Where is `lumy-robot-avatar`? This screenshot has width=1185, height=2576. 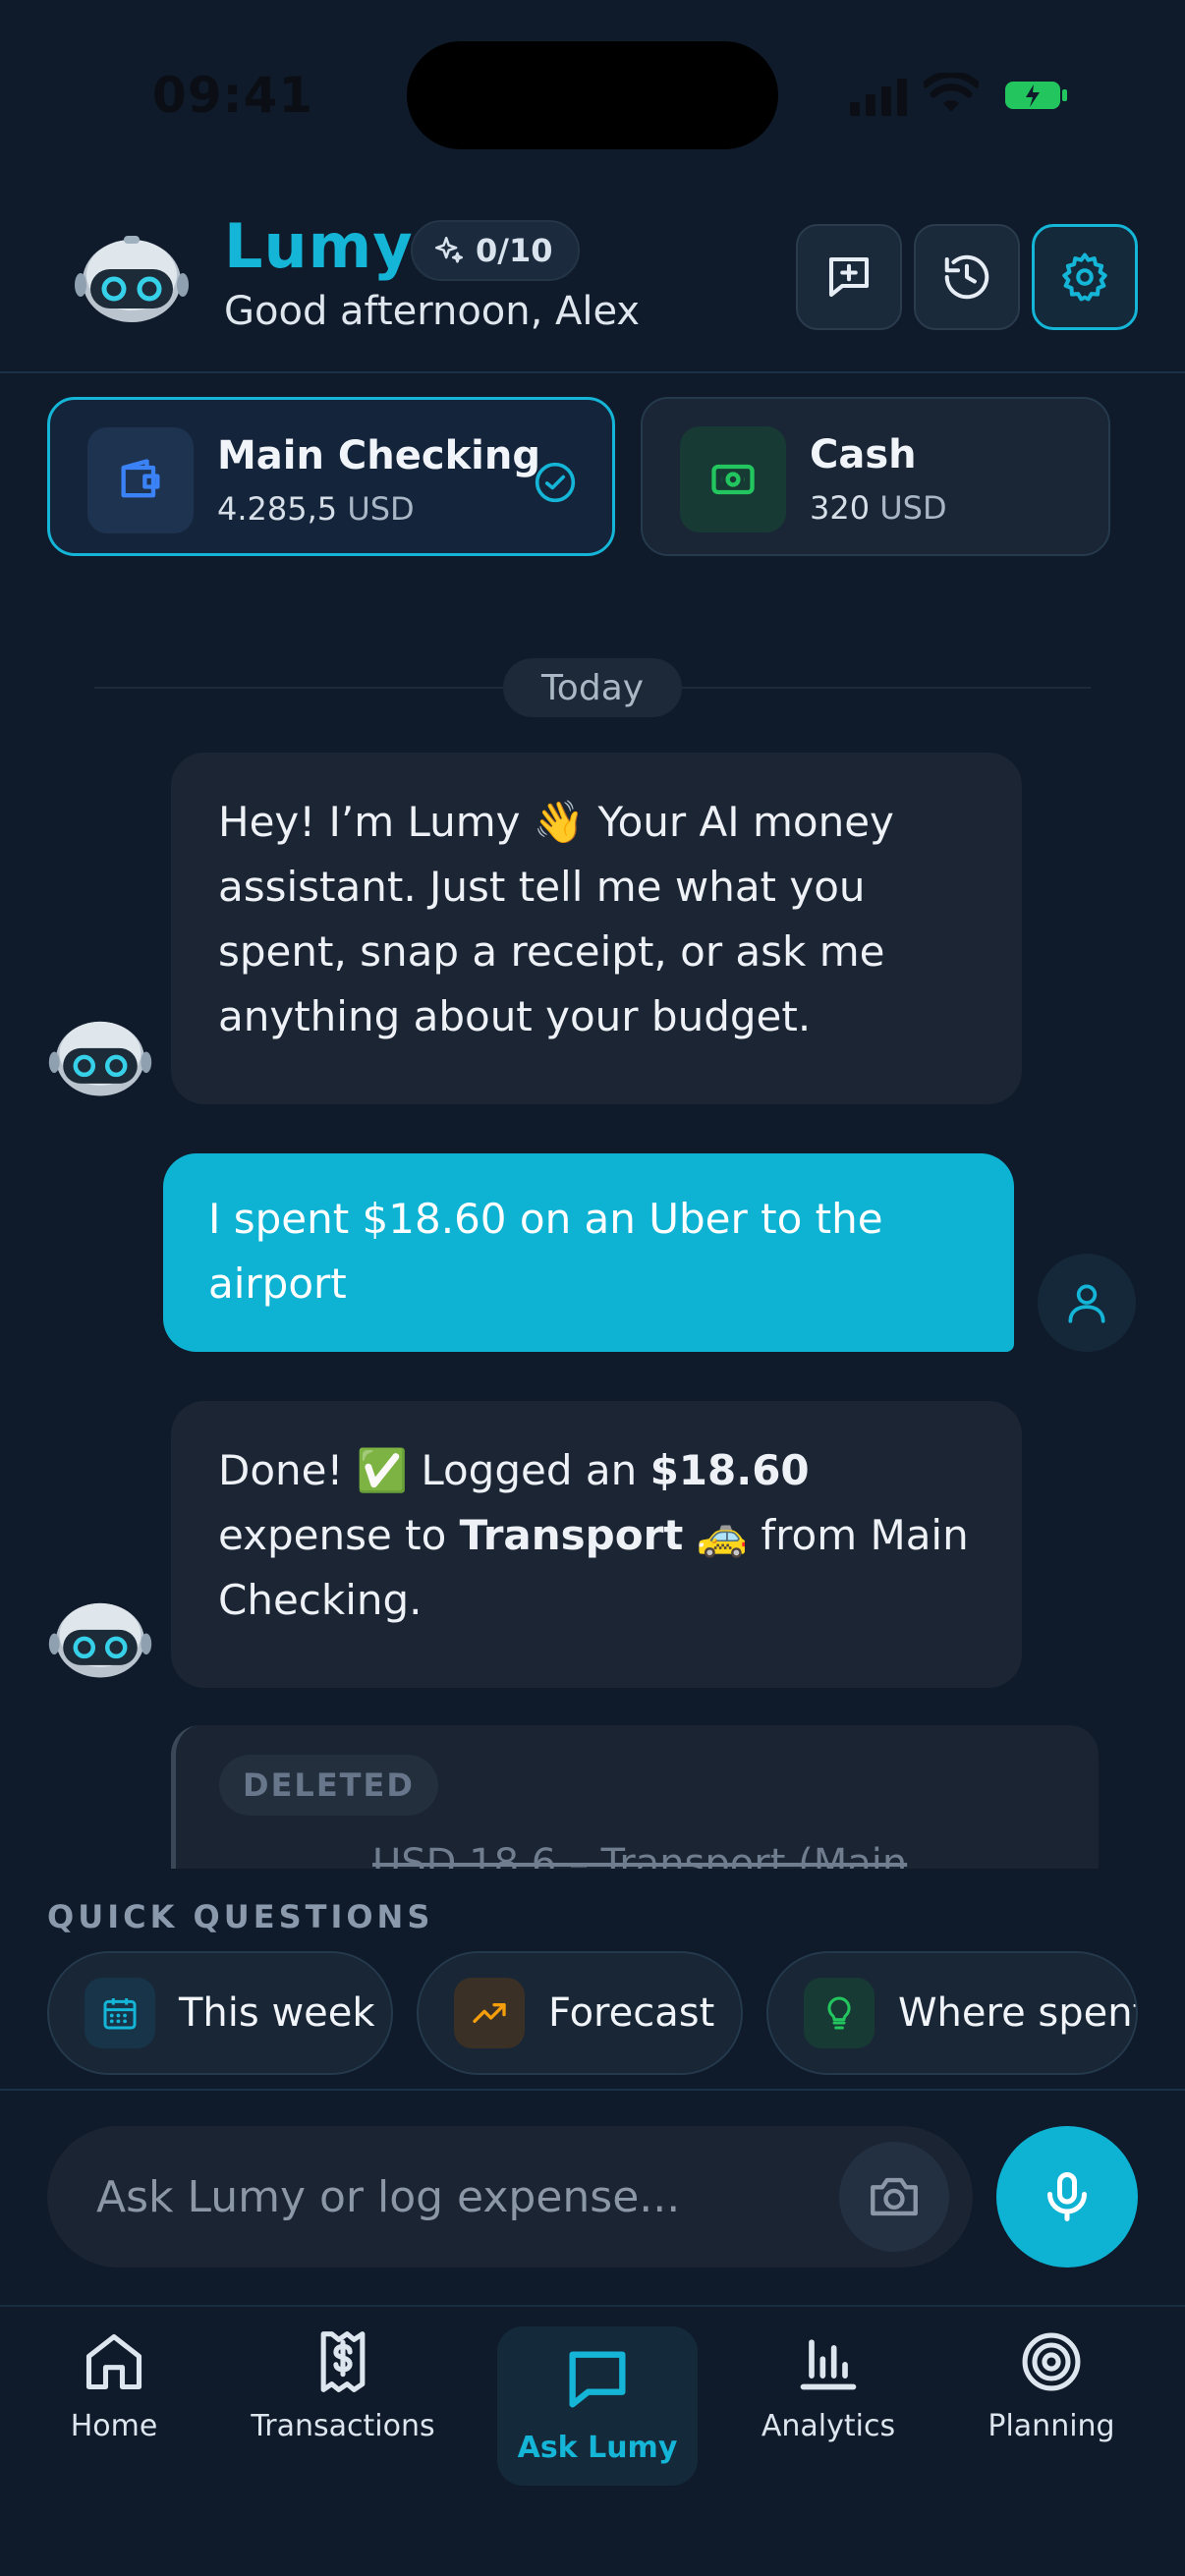
lumy-robot-avatar is located at coordinates (132, 279).